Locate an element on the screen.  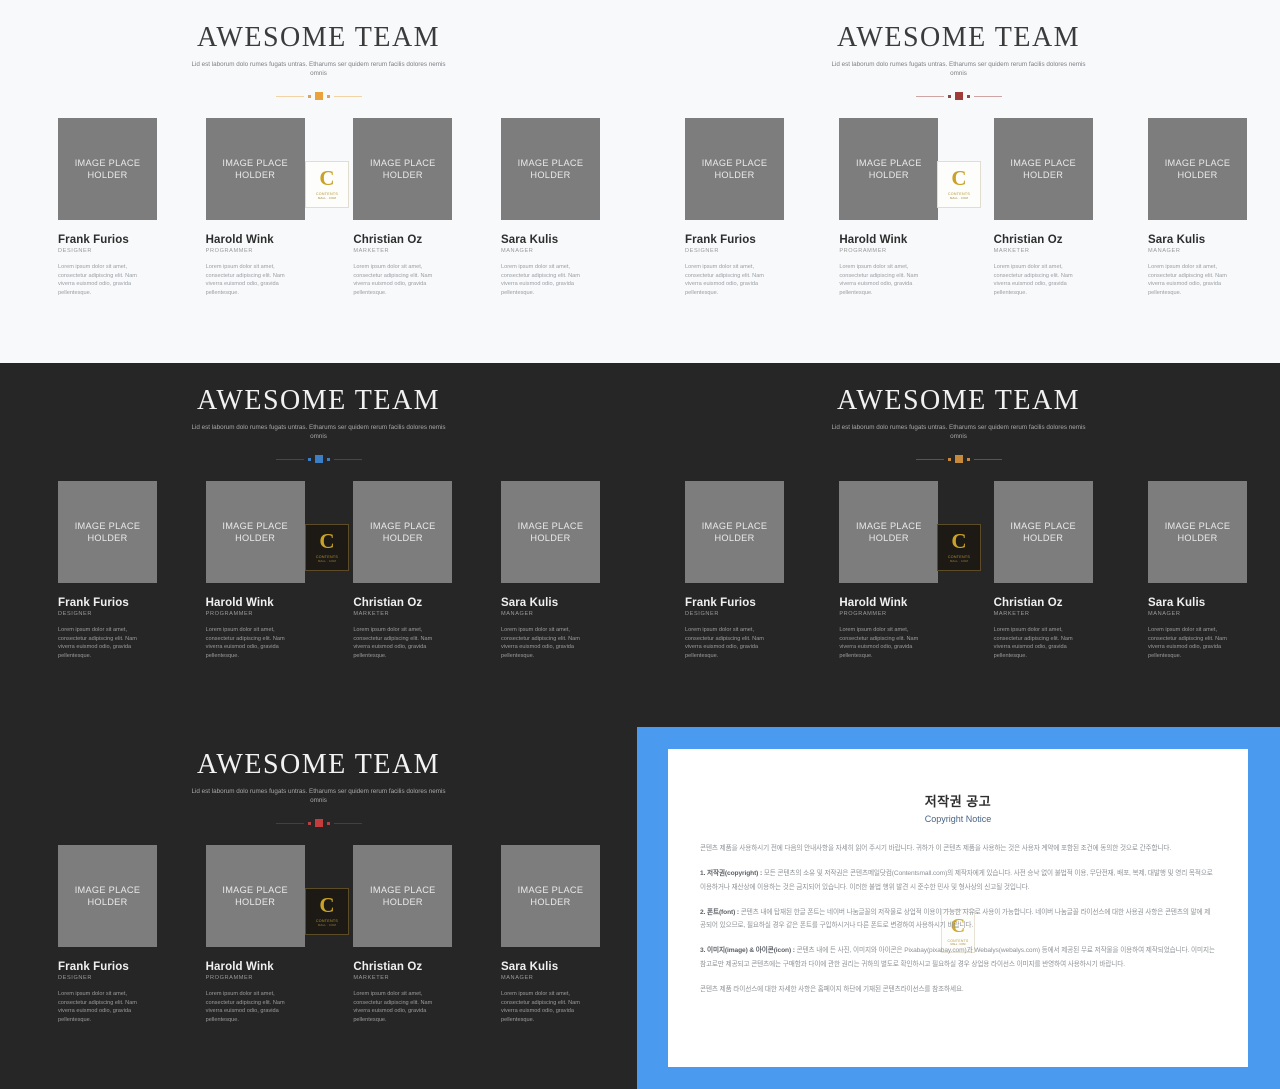
notice-item-label: 2. 폰트(font) : is located at coordinates (720, 912).